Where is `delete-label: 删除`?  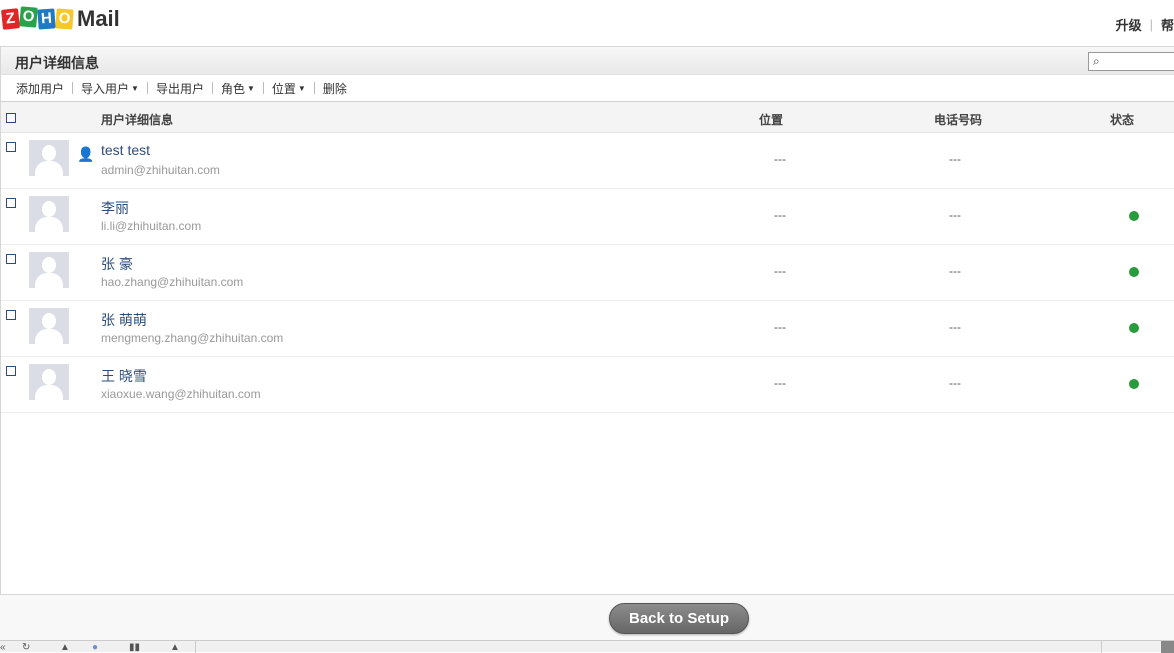
delete-label: 删除 is located at coordinates (334, 88).